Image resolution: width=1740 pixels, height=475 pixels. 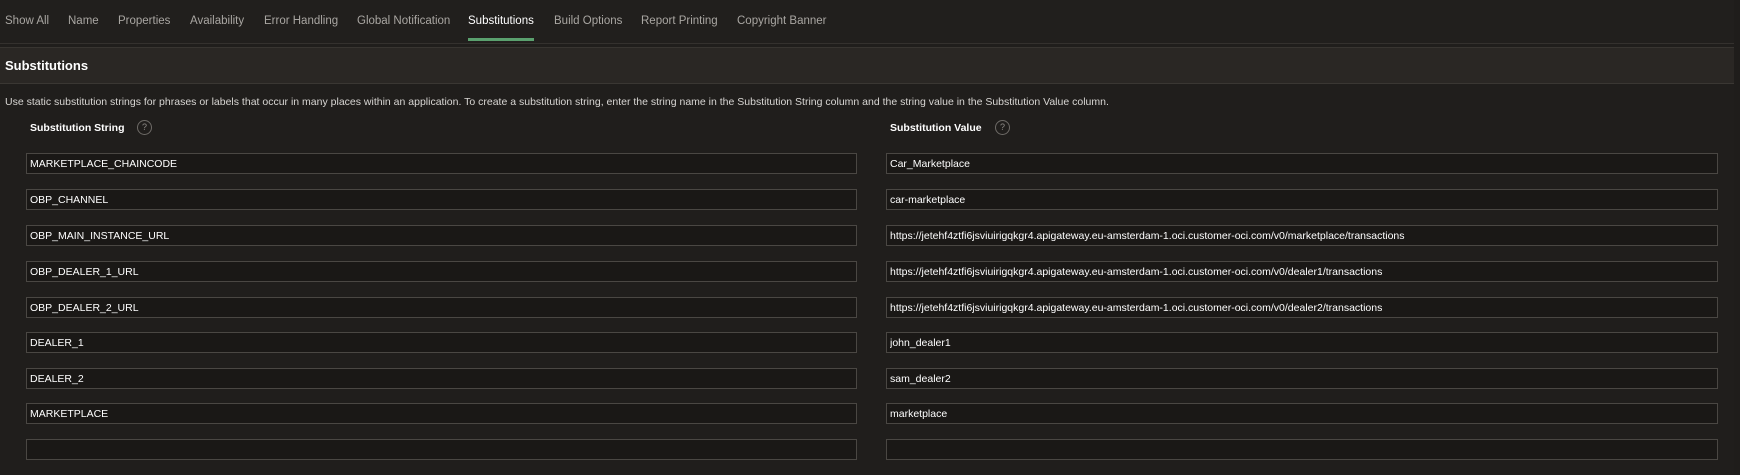 What do you see at coordinates (588, 21) in the screenshot?
I see `tab-build-options: Build Options` at bounding box center [588, 21].